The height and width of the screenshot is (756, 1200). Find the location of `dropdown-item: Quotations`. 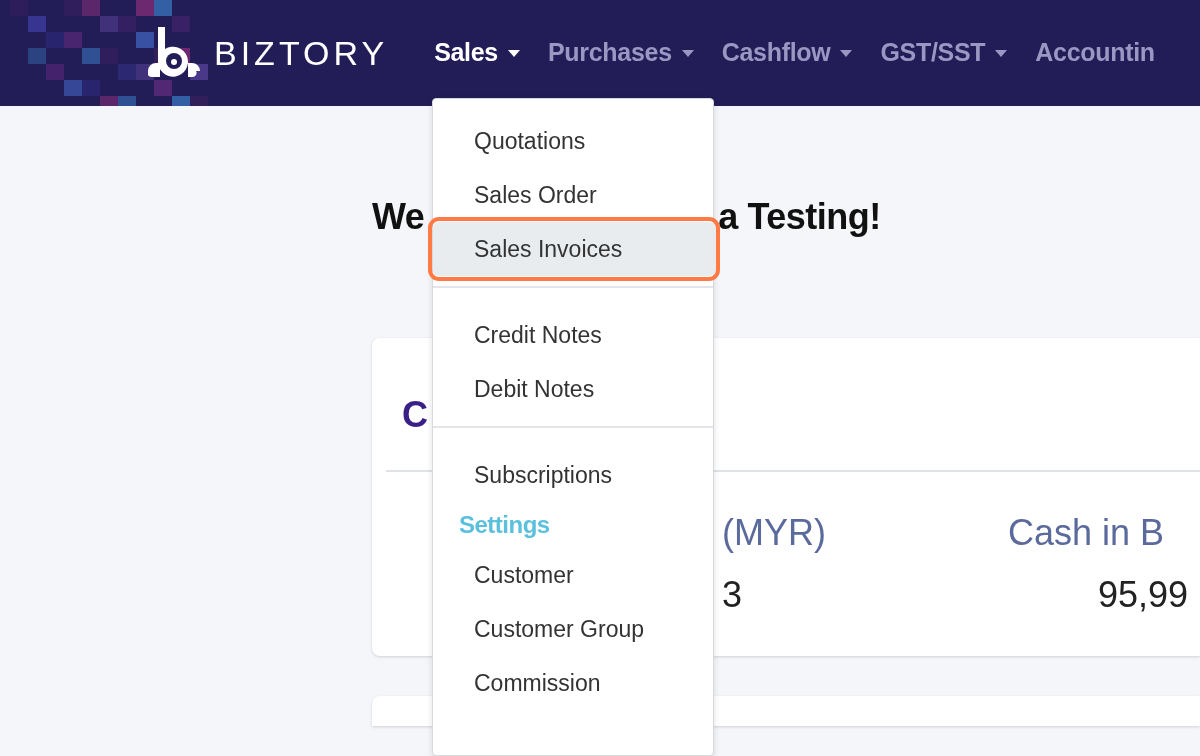

dropdown-item: Quotations is located at coordinates (573, 141).